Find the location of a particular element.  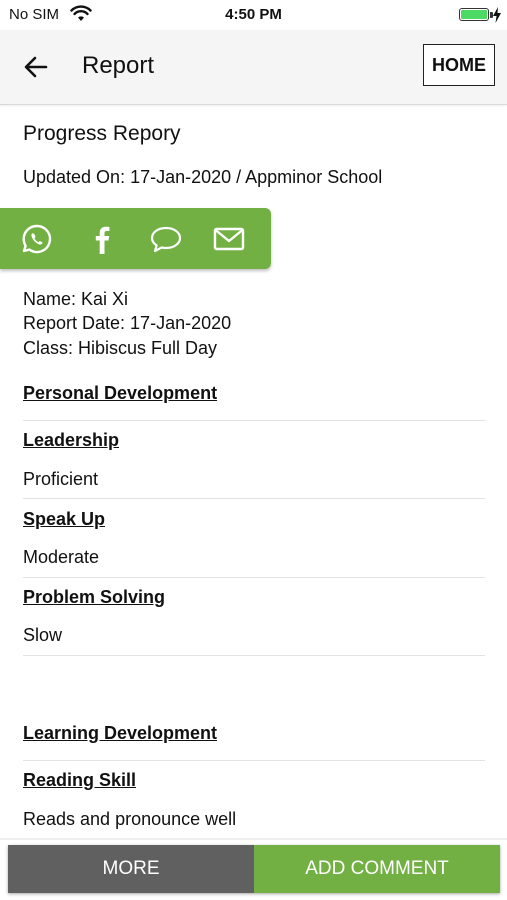

home-button: HOME is located at coordinates (459, 65).